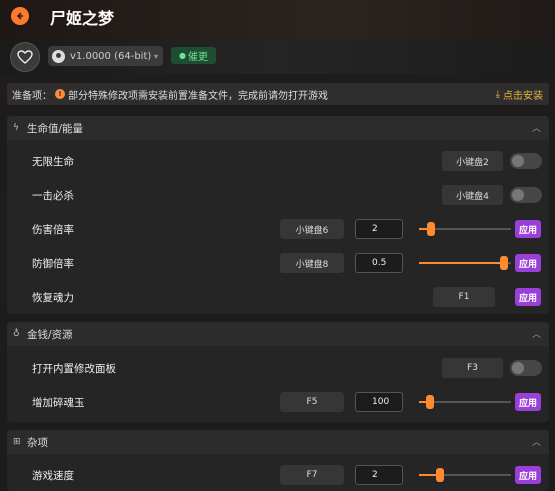  Describe the element at coordinates (197, 57) in the screenshot. I see `update-badge-label: 催更` at that location.